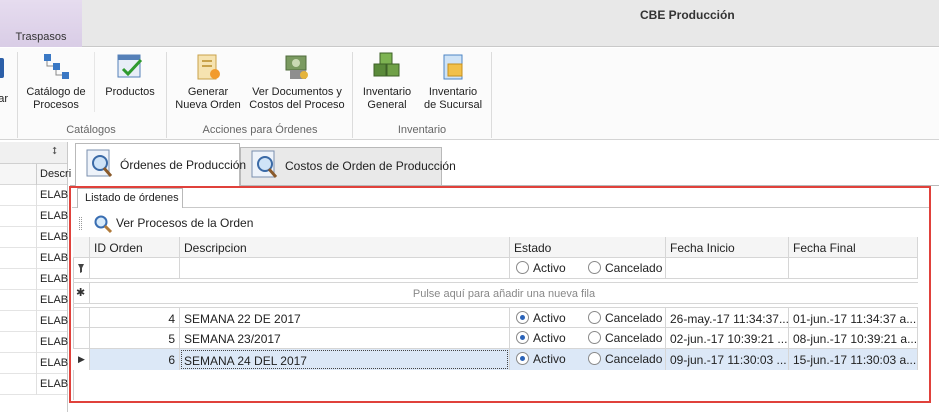  Describe the element at coordinates (453, 67) in the screenshot. I see `branch-inventory-icon` at that location.